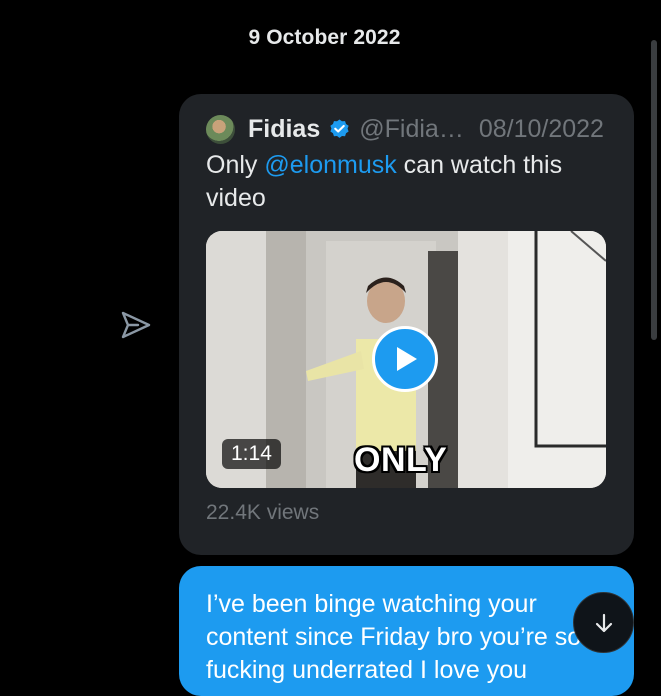 The width and height of the screenshot is (661, 696). What do you see at coordinates (401, 460) in the screenshot?
I see `video-caption: ONLY` at bounding box center [401, 460].